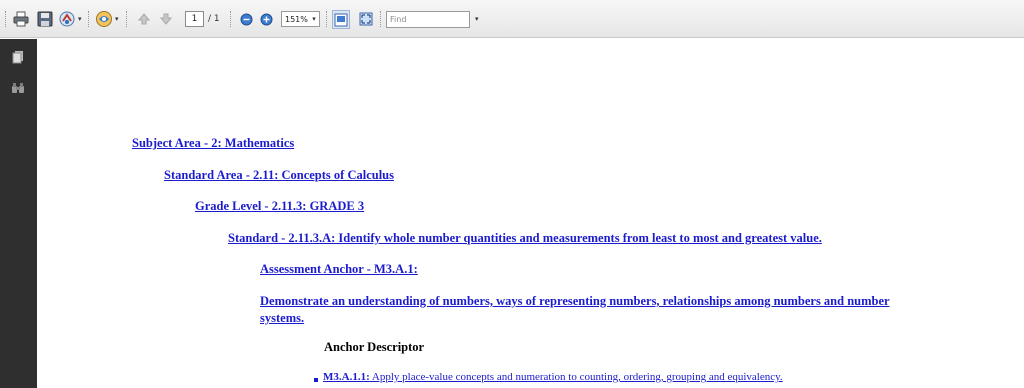  Describe the element at coordinates (296, 19) in the screenshot. I see `zoom-value: 151%` at that location.